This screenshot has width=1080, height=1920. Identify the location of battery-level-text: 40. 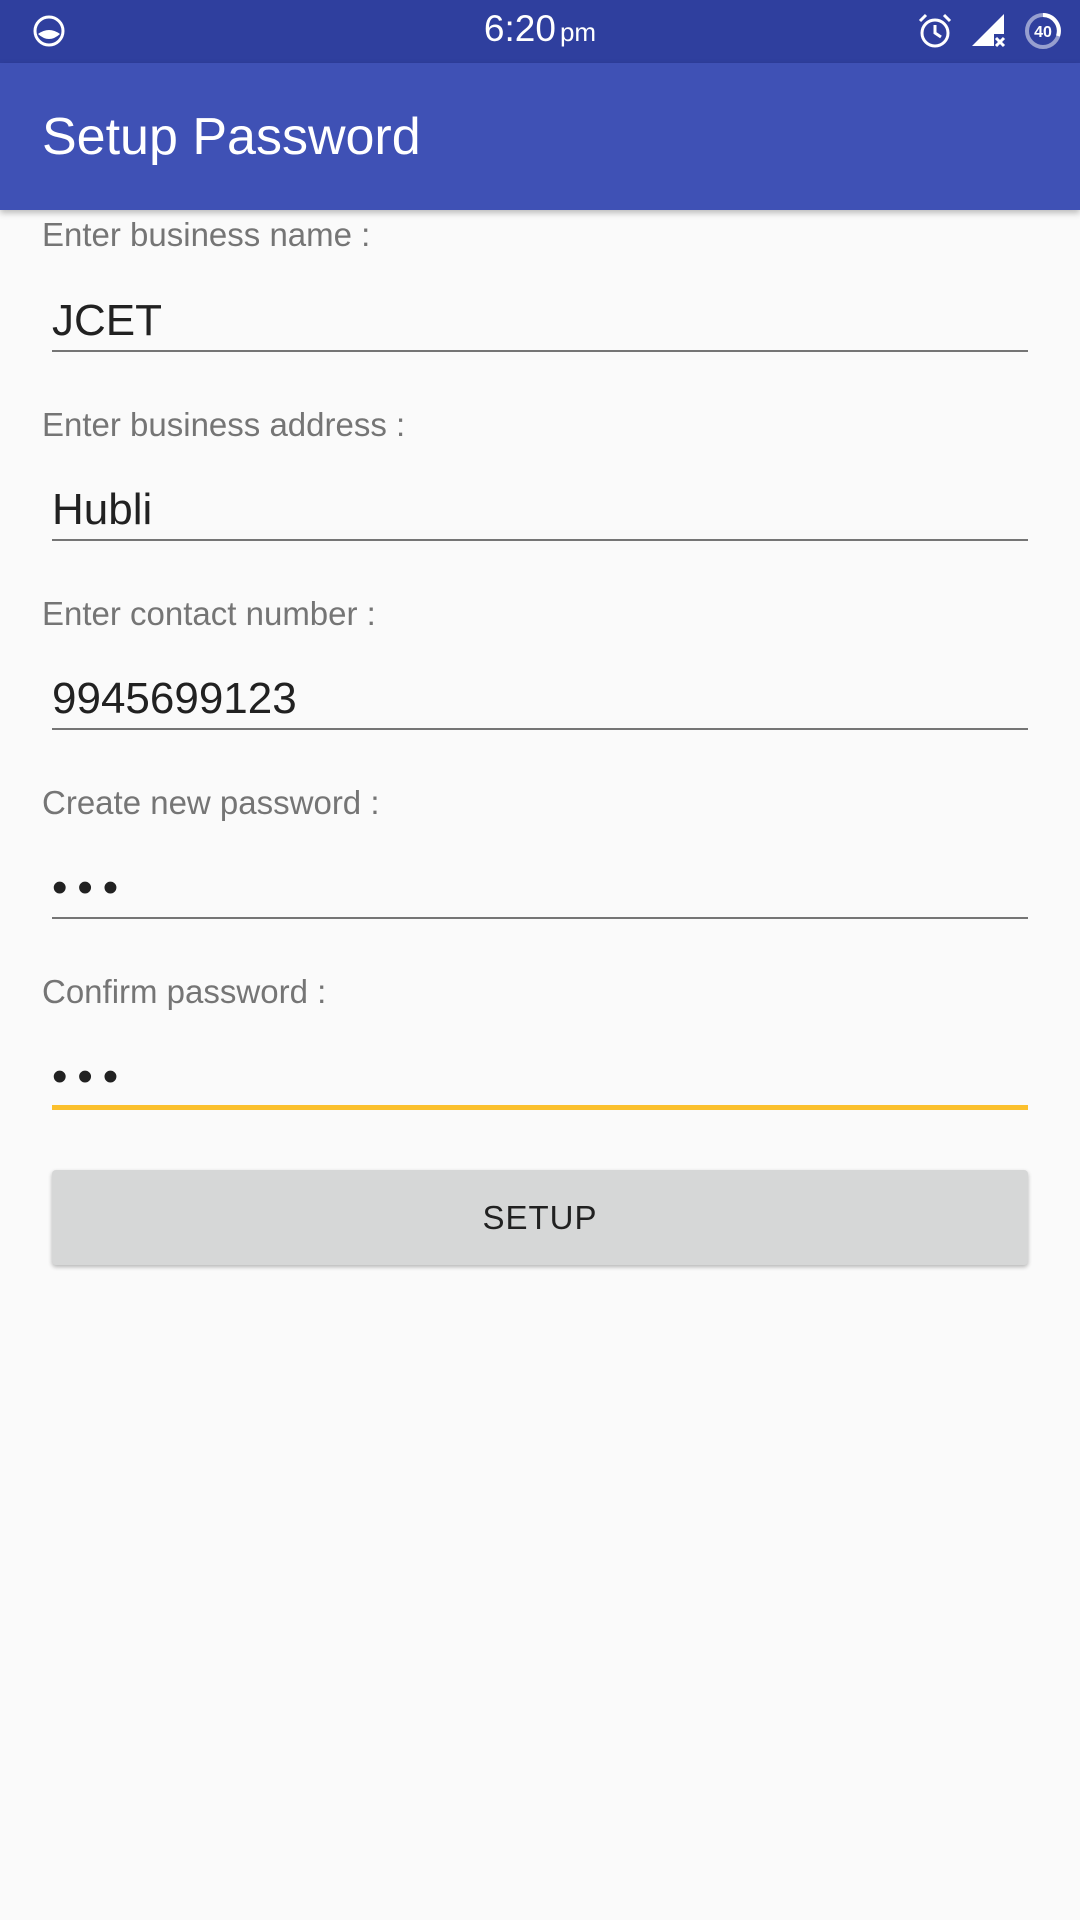
(1043, 32).